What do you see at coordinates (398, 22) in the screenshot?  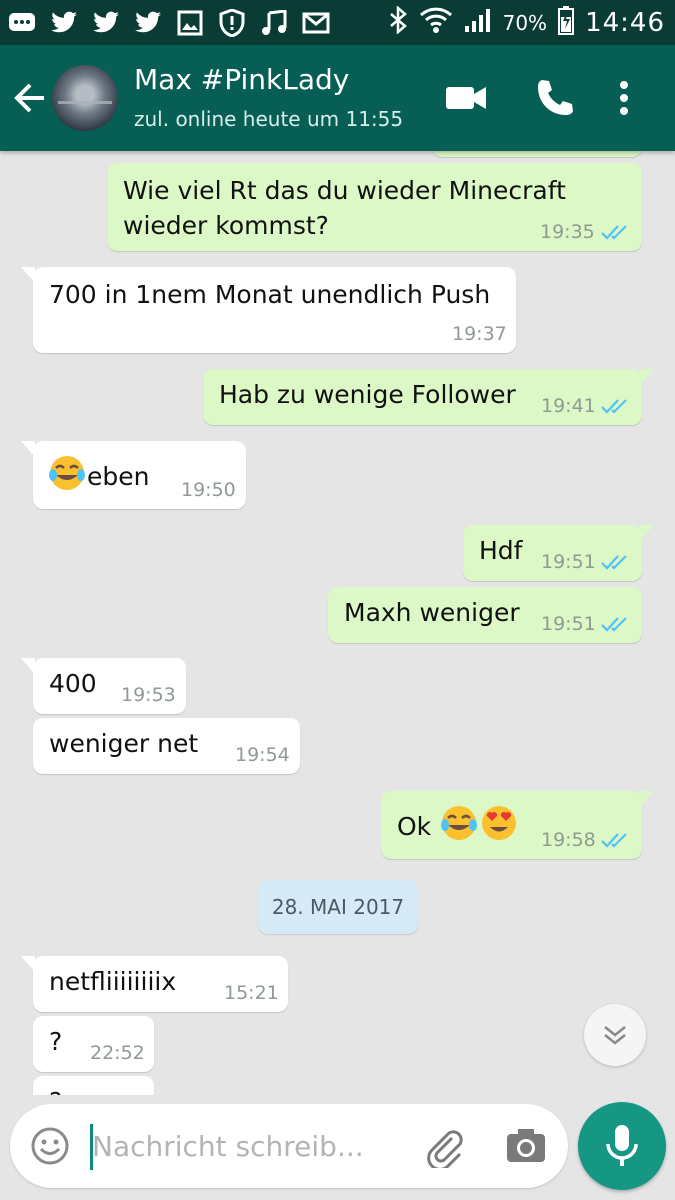 I see `bluetooth-icon` at bounding box center [398, 22].